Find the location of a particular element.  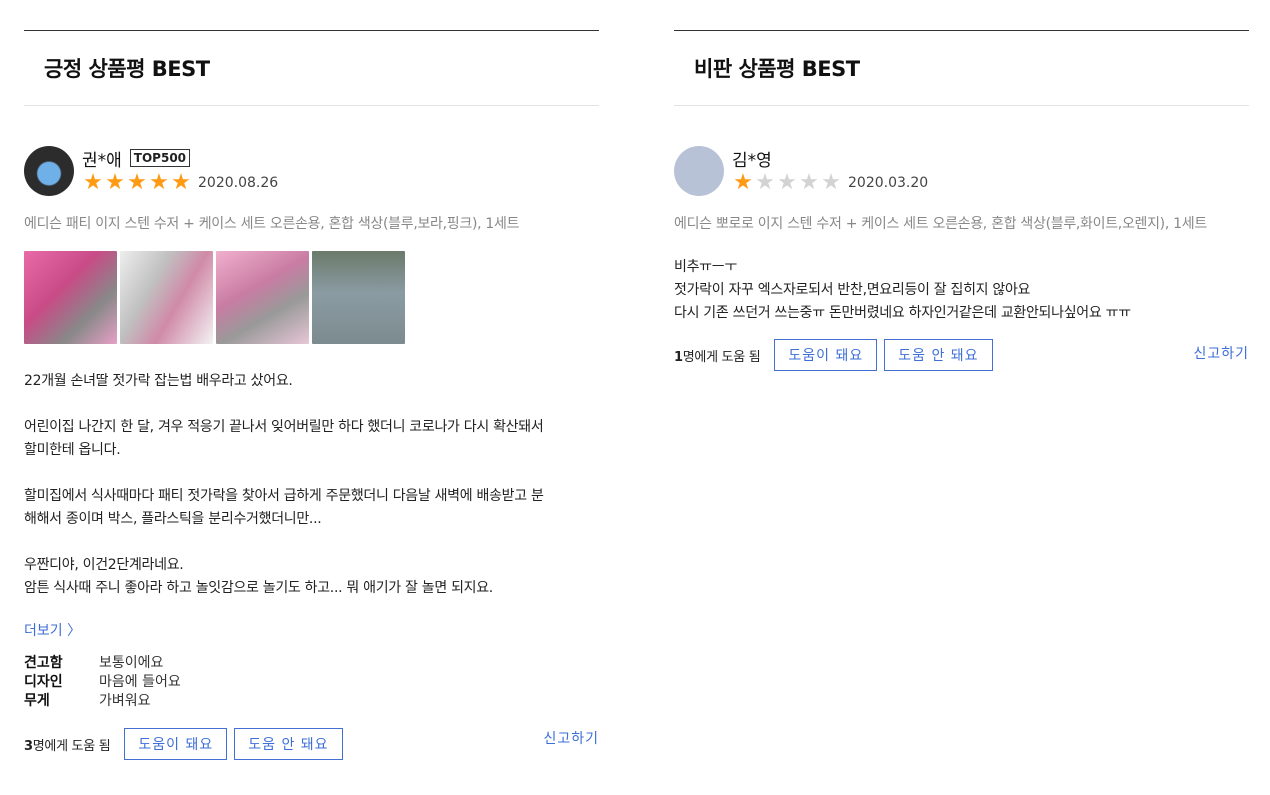

reviewer-info: 권*애 TOP500 ★ ★ ★ ★ ★ 2020.08.26 is located at coordinates (311, 171).